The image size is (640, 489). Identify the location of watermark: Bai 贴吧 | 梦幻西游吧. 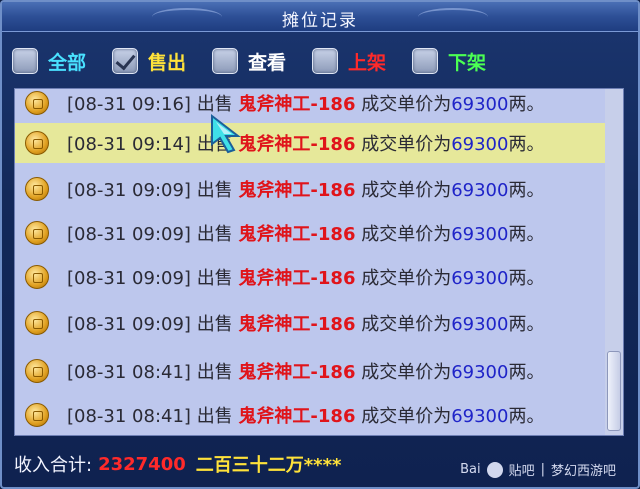
(538, 469).